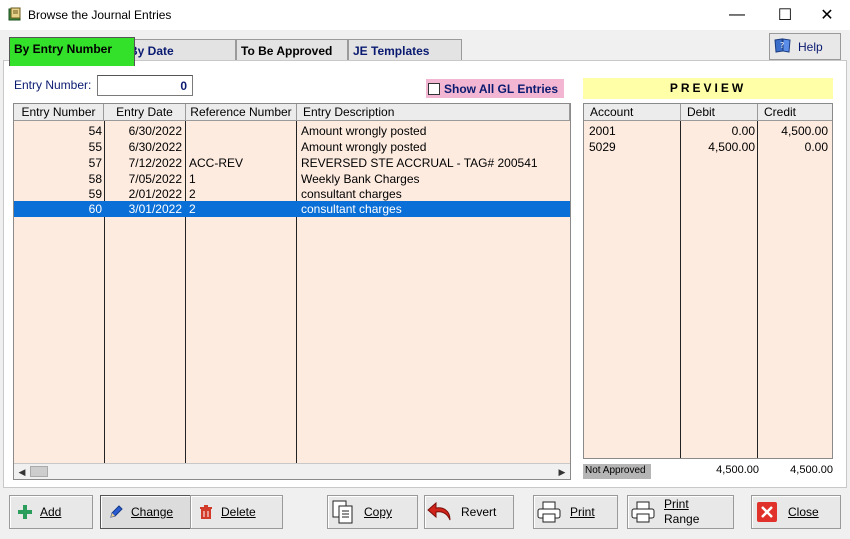 This screenshot has height=539, width=850. I want to click on cell-reference: 1, so click(192, 179).